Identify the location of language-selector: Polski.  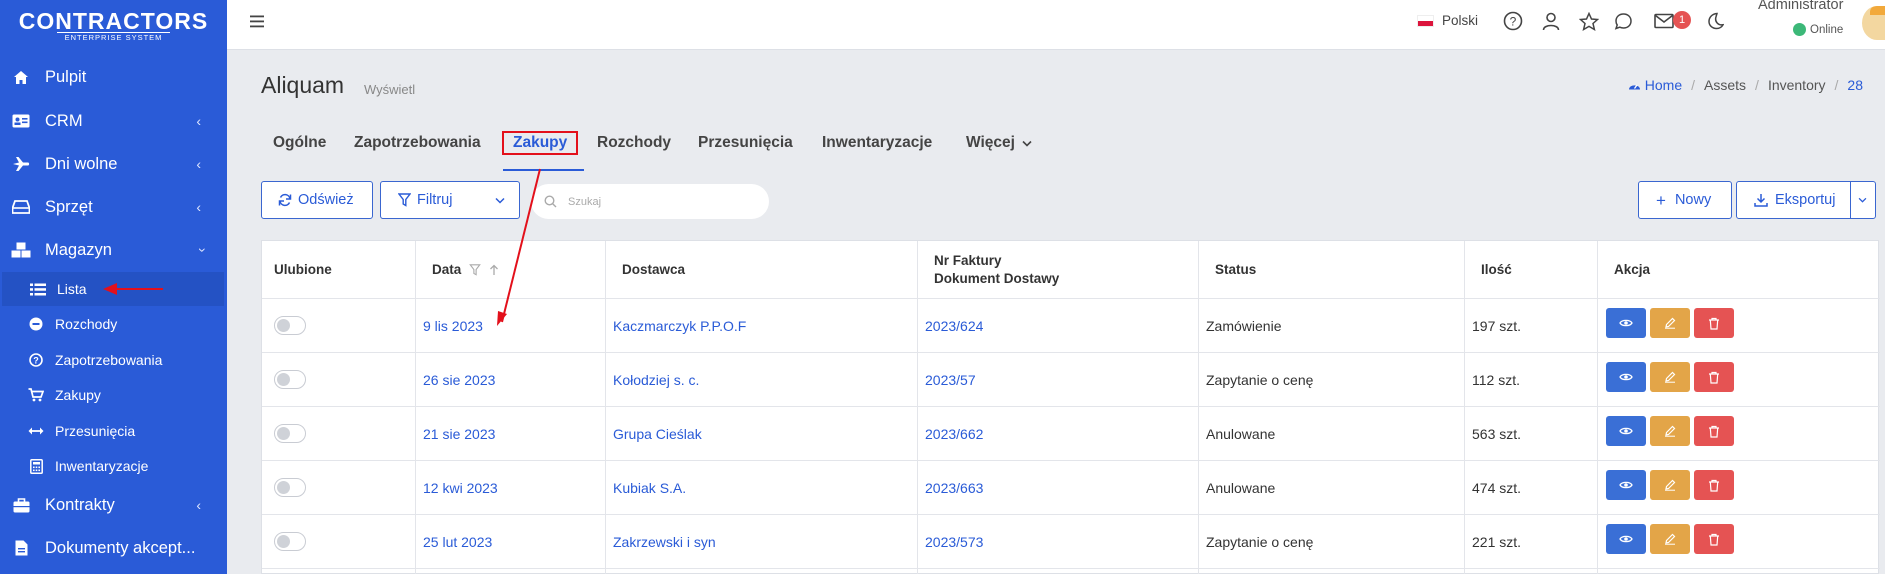
(1447, 20).